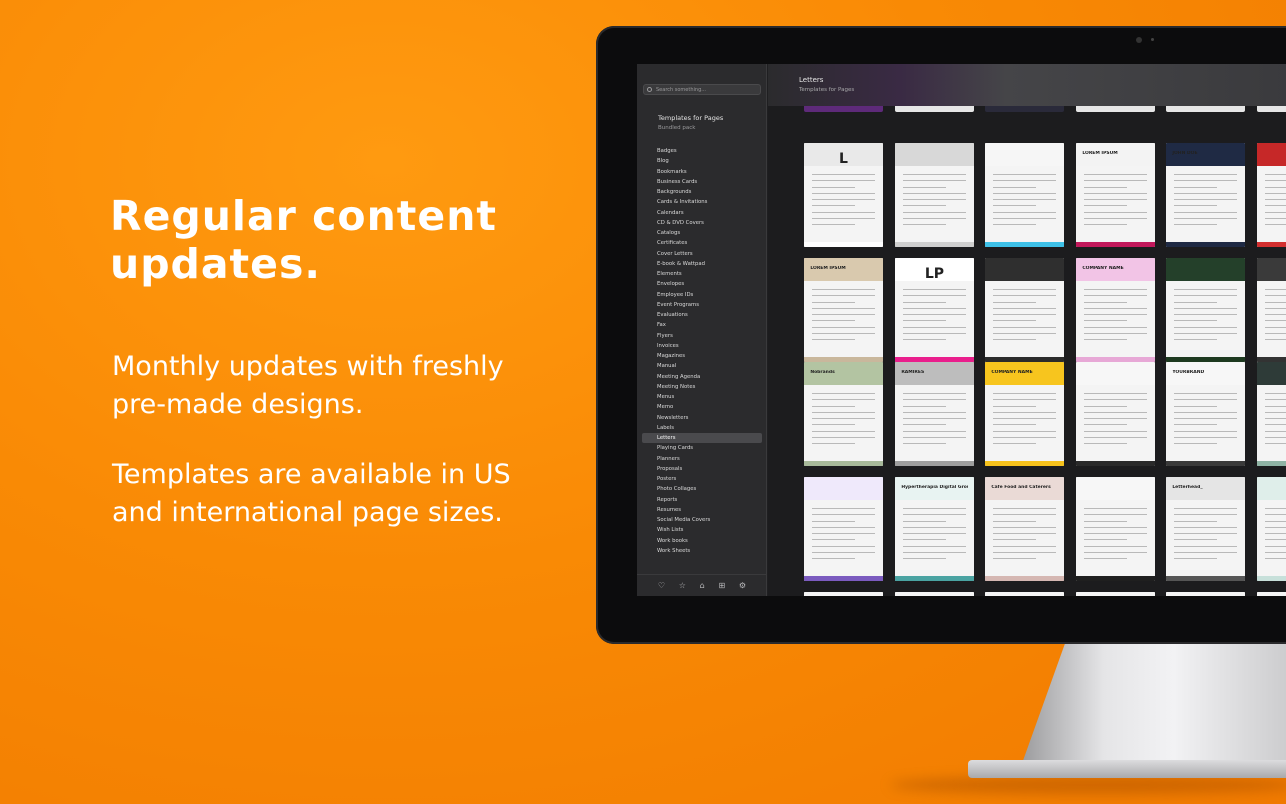 The image size is (1286, 804). Describe the element at coordinates (682, 585) in the screenshot. I see `star-icon: ☆` at that location.